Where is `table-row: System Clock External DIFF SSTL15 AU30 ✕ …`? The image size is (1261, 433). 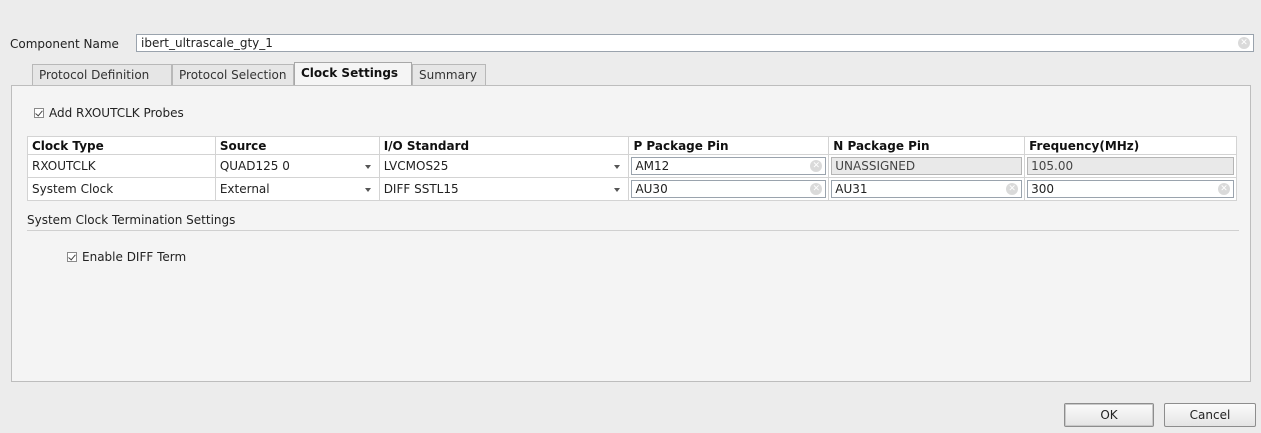 table-row: System Clock External DIFF SSTL15 AU30 ✕ … is located at coordinates (632, 189).